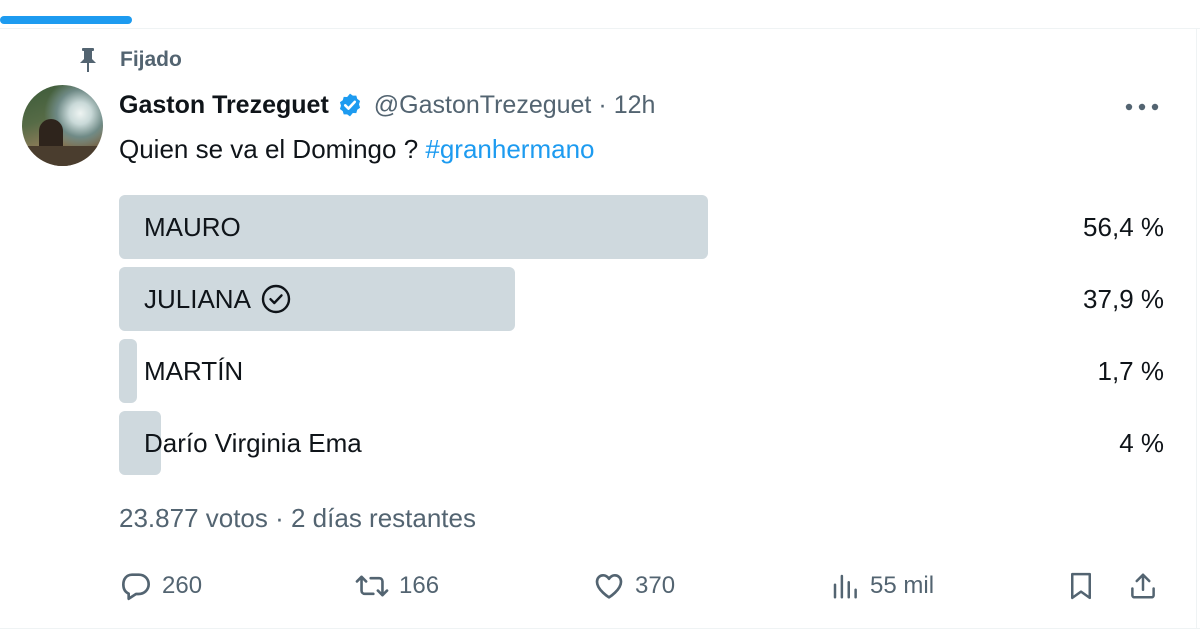  Describe the element at coordinates (88, 60) in the screenshot. I see `pin-icon` at that location.